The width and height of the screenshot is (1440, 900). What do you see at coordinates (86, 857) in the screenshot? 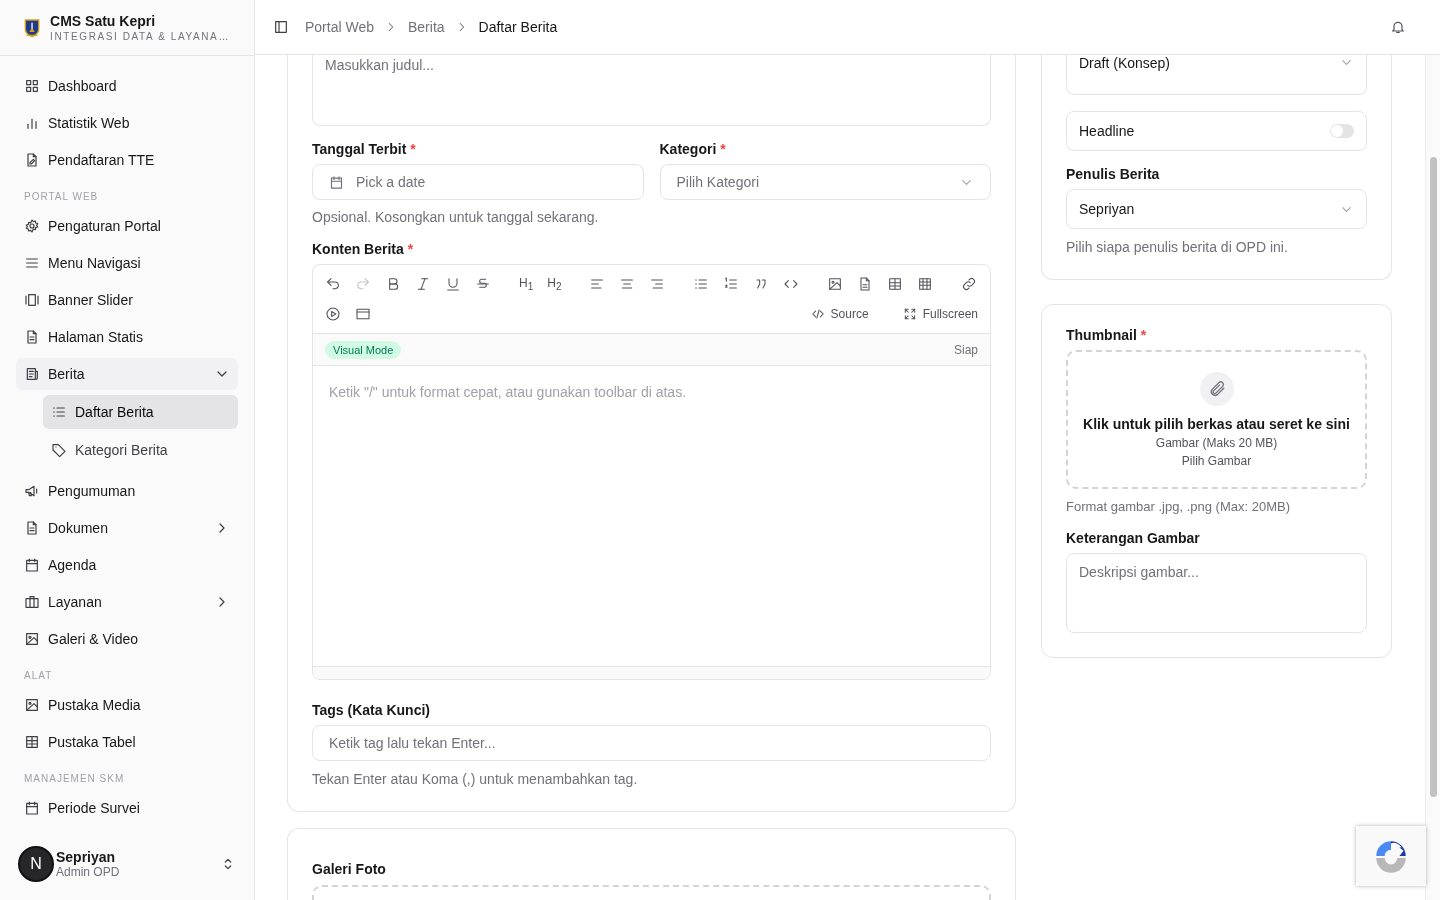
I see `user-name: Sepriyan` at bounding box center [86, 857].